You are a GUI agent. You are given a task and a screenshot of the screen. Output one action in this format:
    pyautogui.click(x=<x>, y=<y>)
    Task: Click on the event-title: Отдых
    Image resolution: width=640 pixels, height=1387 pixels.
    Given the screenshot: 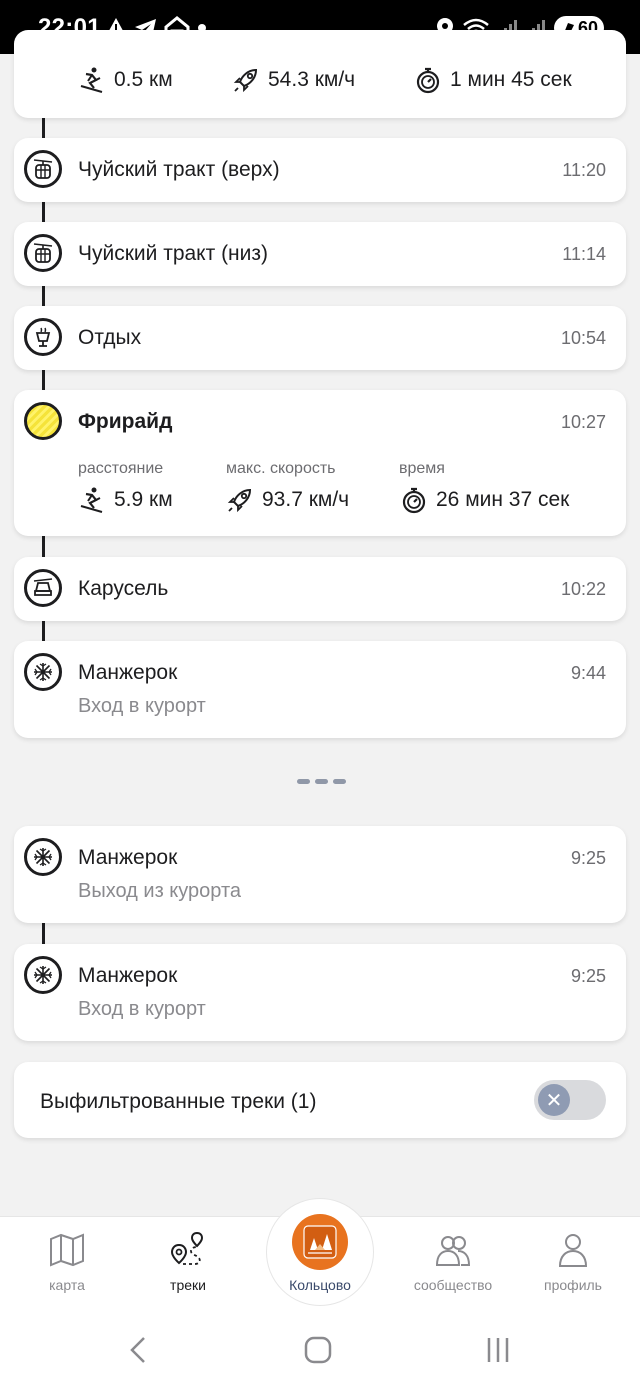 What is the action you would take?
    pyautogui.click(x=110, y=337)
    